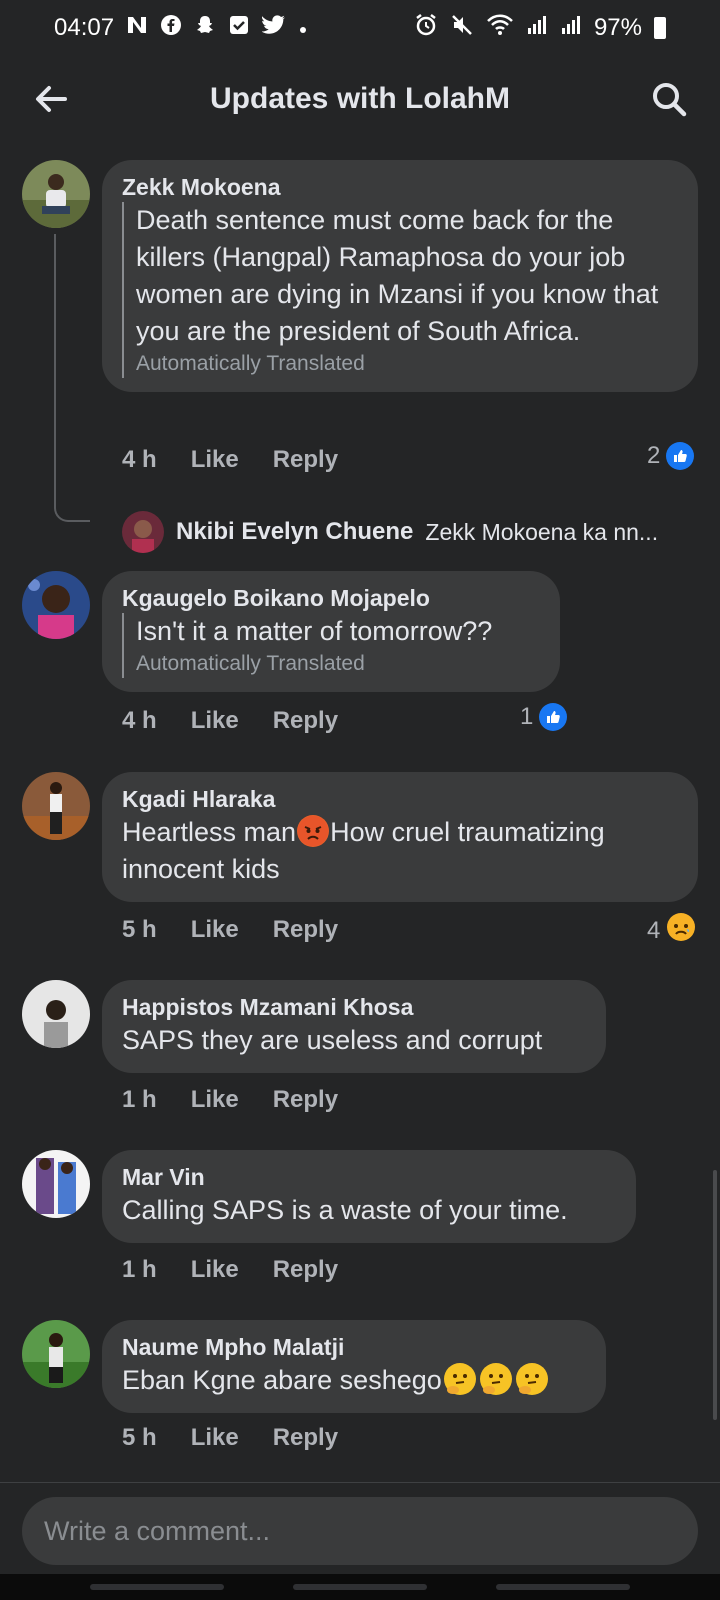 The height and width of the screenshot is (1600, 720). Describe the element at coordinates (171, 28) in the screenshot. I see `facebook-icon` at that location.